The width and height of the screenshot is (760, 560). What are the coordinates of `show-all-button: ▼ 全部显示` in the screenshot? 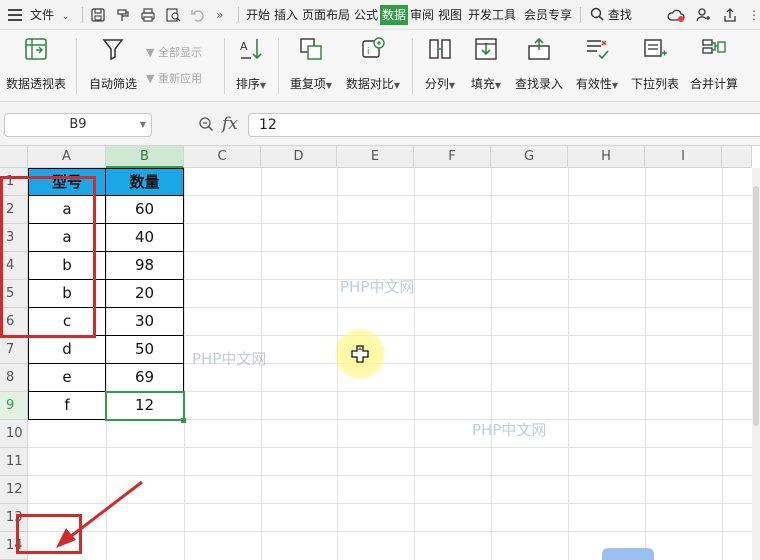 It's located at (174, 52).